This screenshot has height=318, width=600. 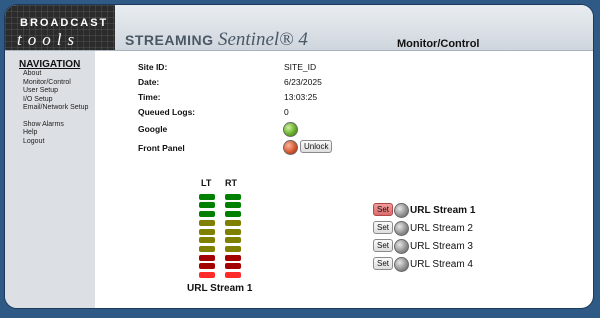 I want to click on meter-caption: URL Stream 1, so click(x=220, y=288).